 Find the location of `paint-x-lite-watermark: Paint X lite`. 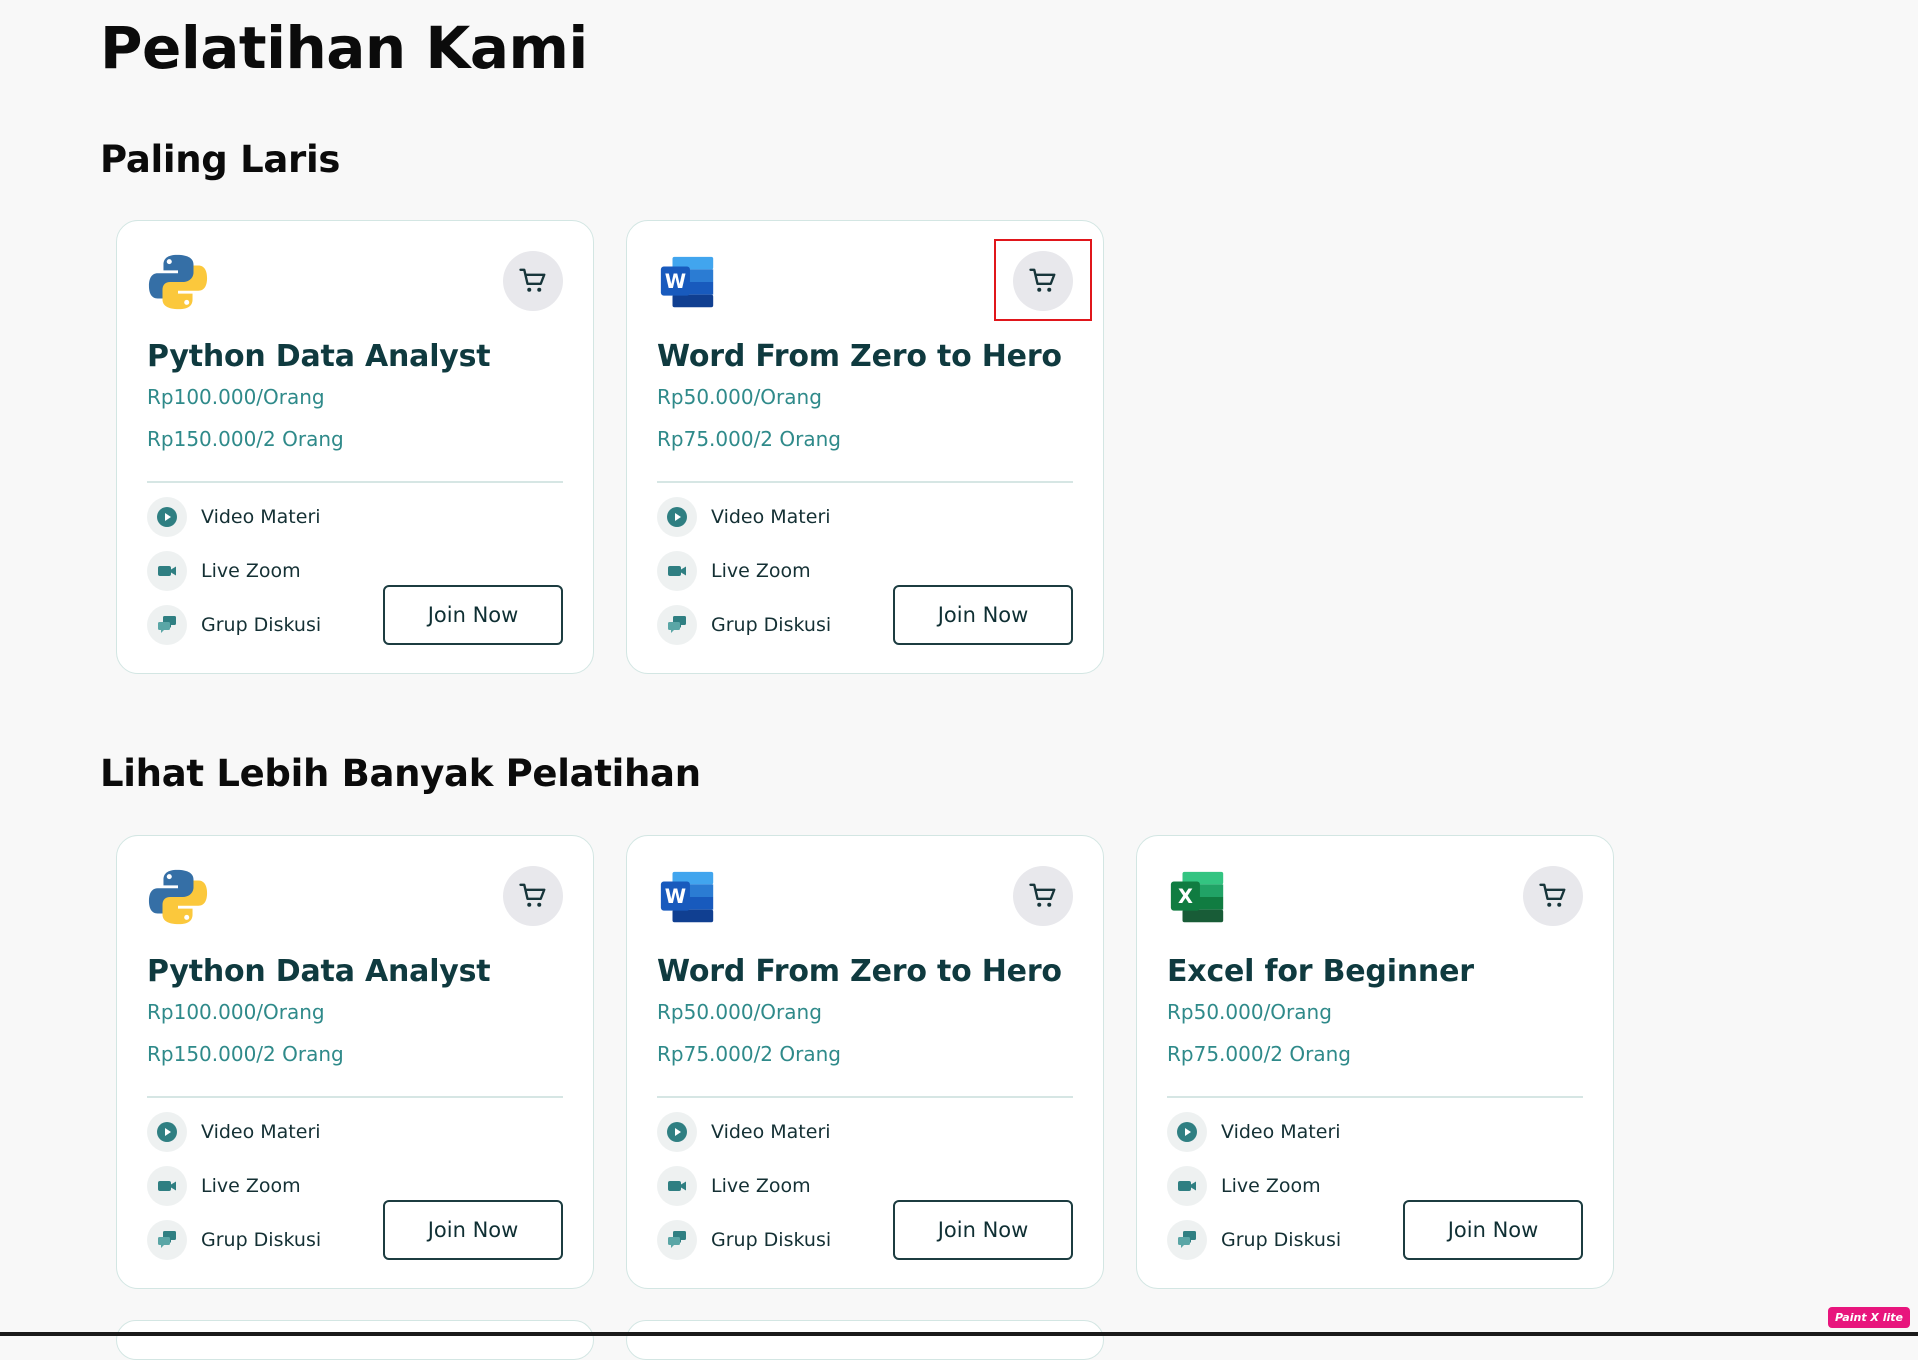

paint-x-lite-watermark: Paint X lite is located at coordinates (1868, 1317).